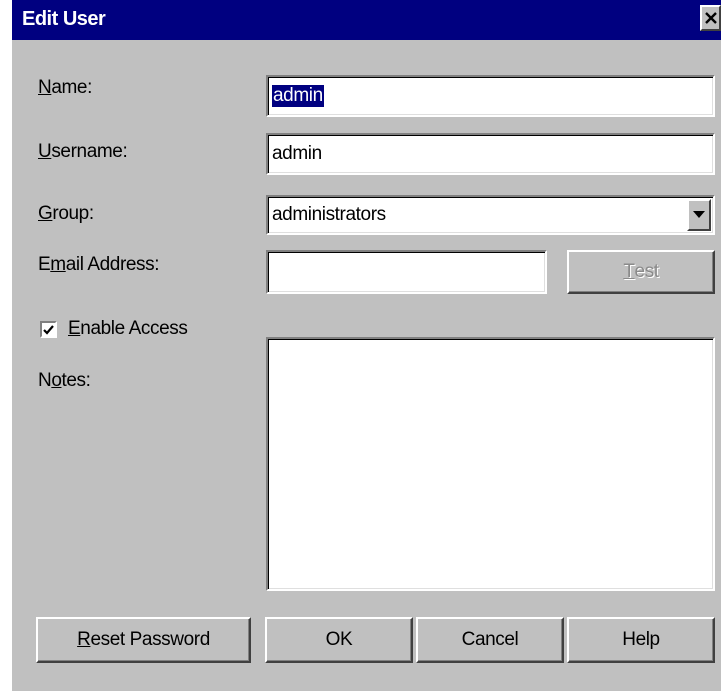 Image resolution: width=721 pixels, height=691 pixels. I want to click on close-button, so click(710, 18).